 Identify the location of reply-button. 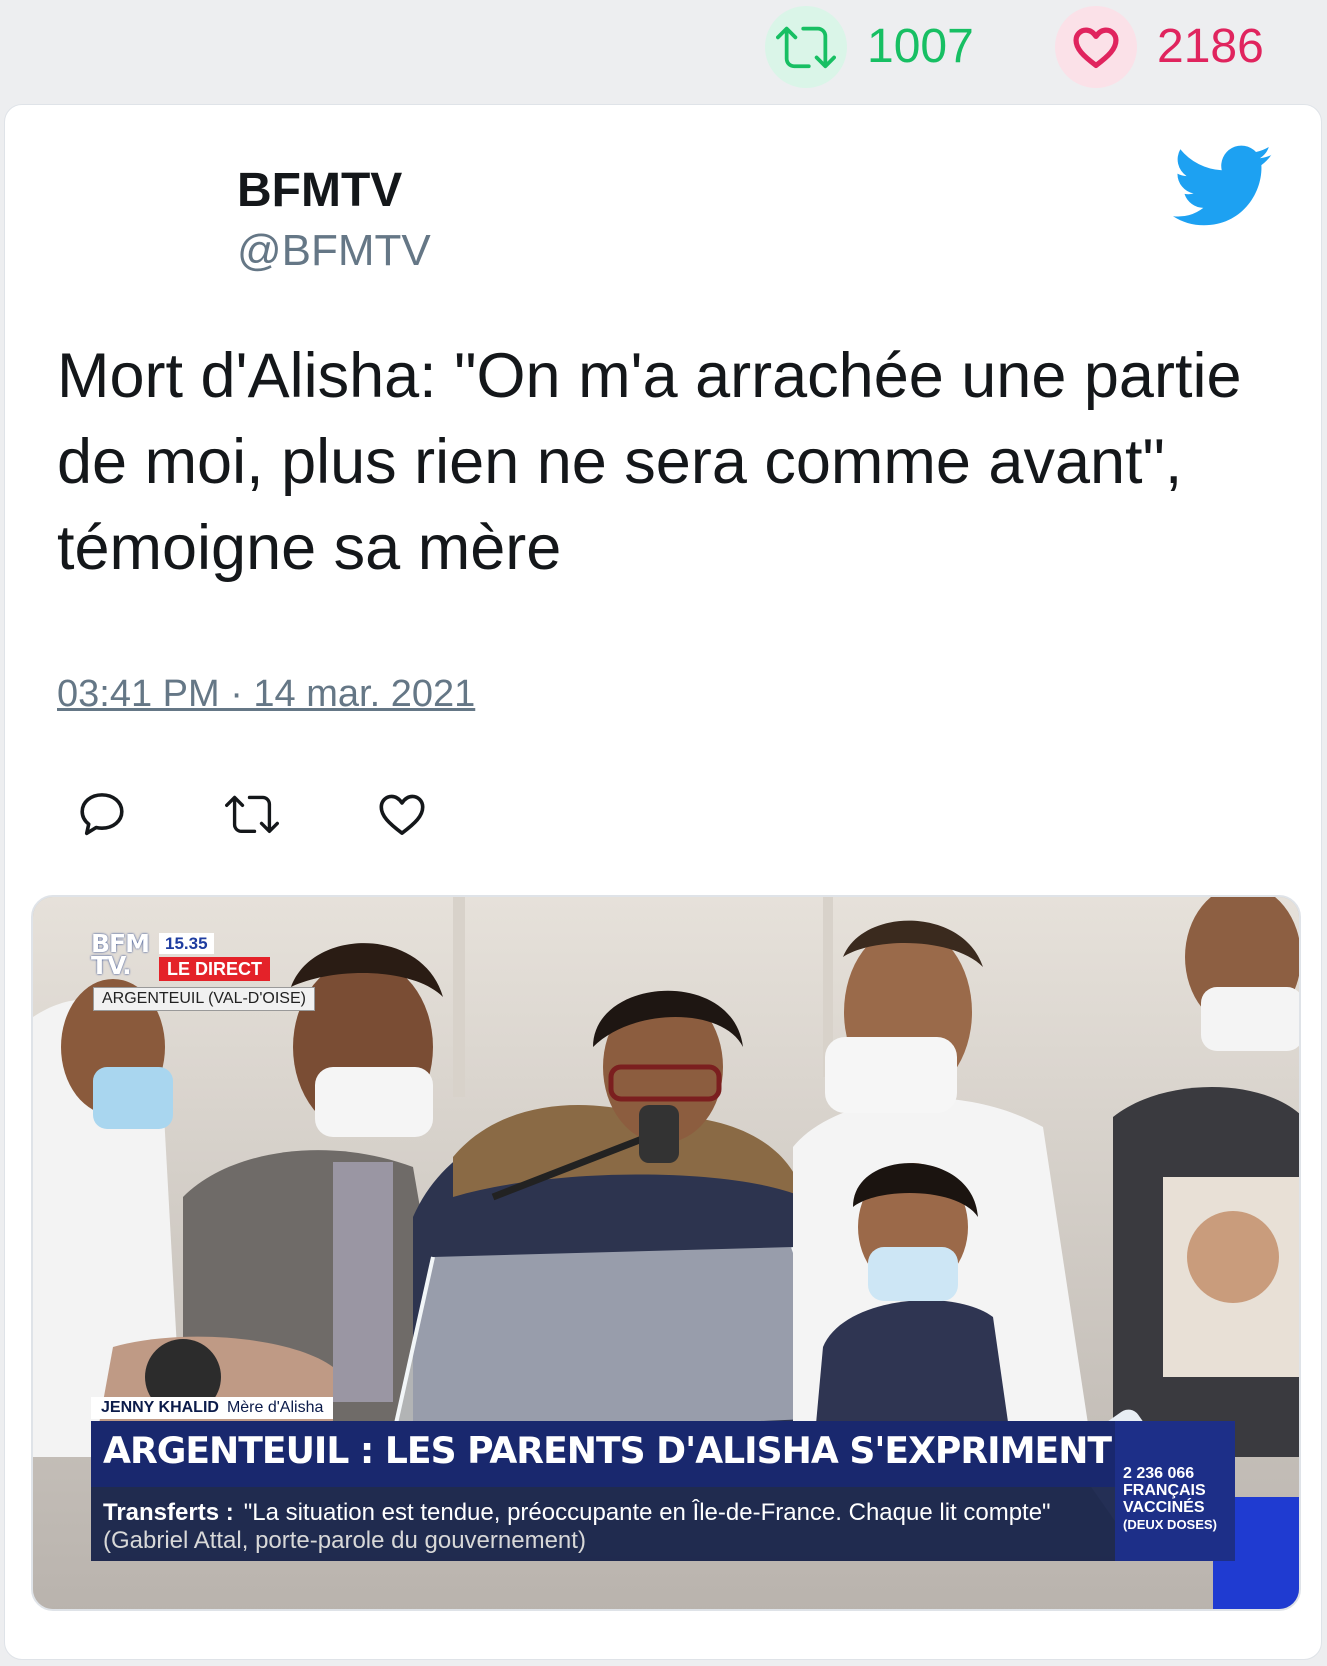
(102, 814).